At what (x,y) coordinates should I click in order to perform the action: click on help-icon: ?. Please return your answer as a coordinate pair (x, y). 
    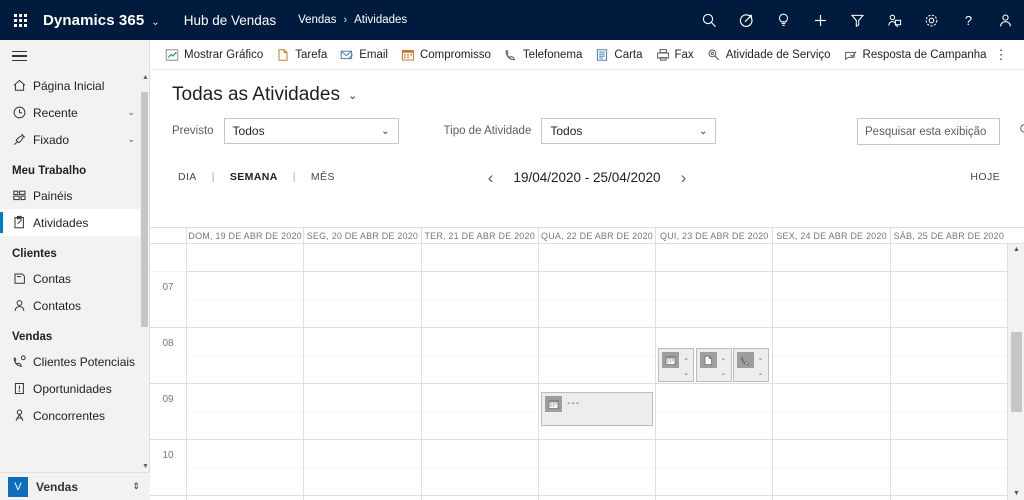
    Looking at the image, I should click on (968, 20).